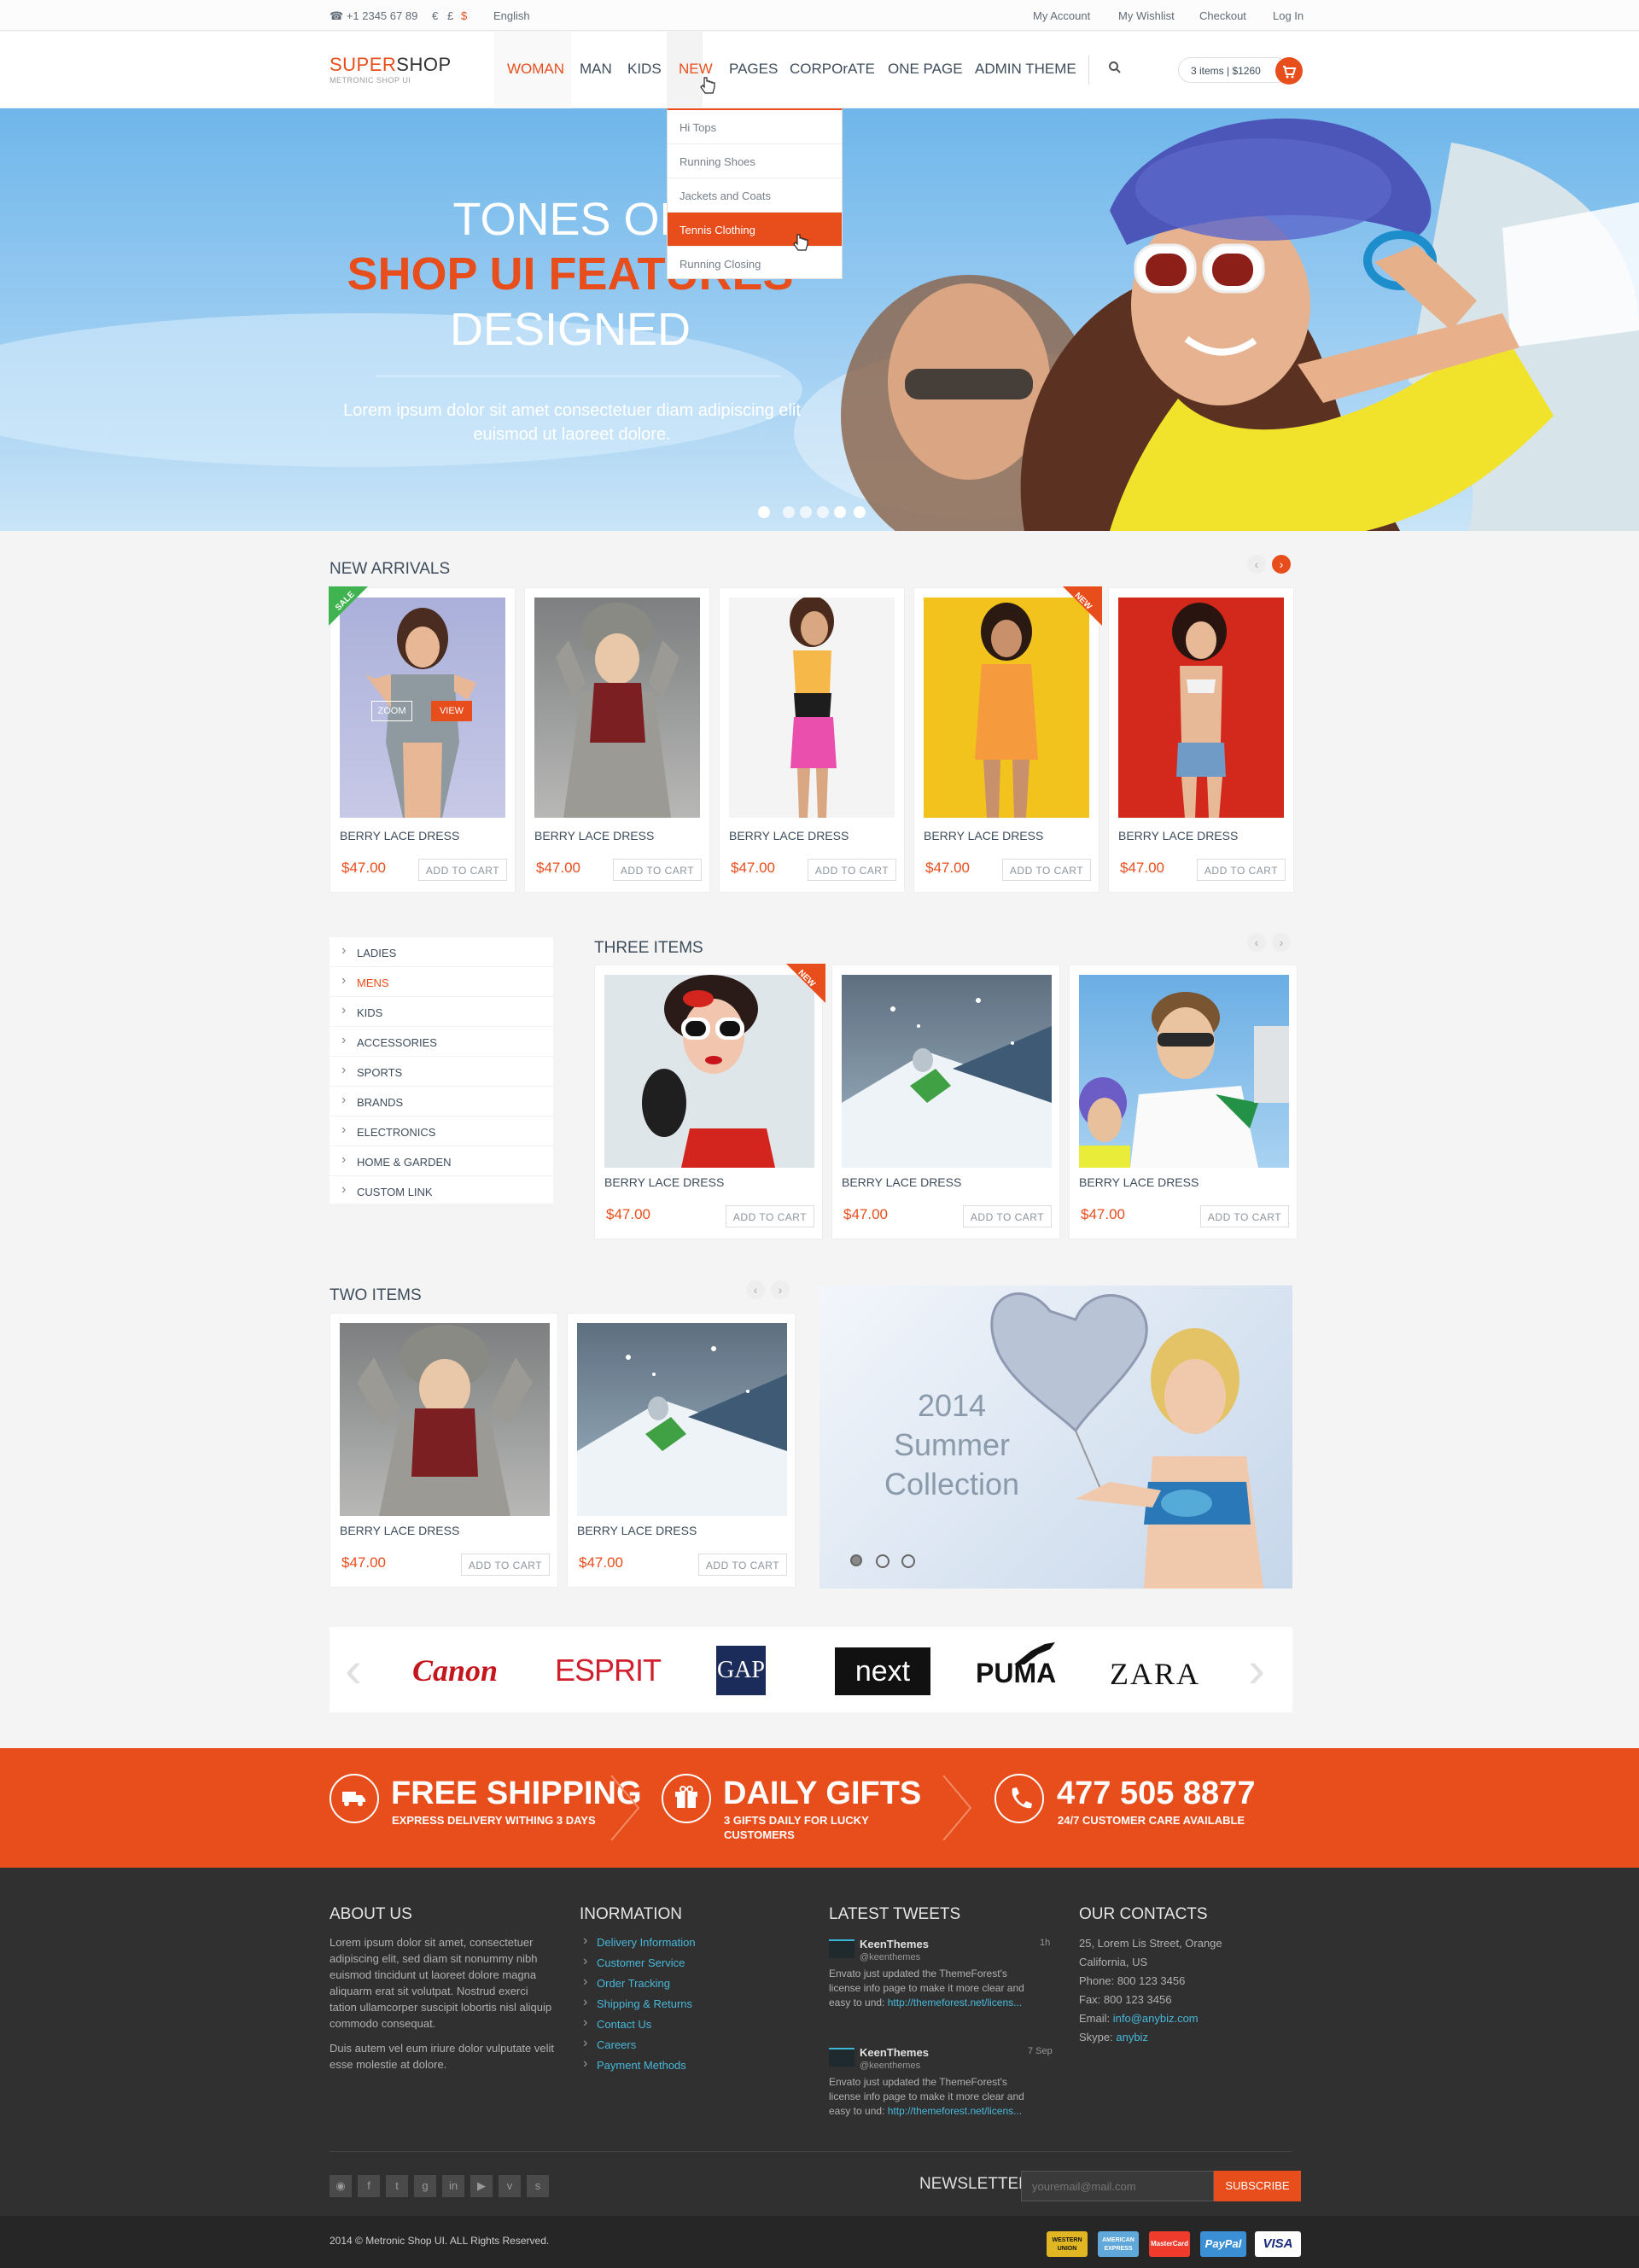  I want to click on brand-esprit-logo: ESPRIT, so click(608, 1670).